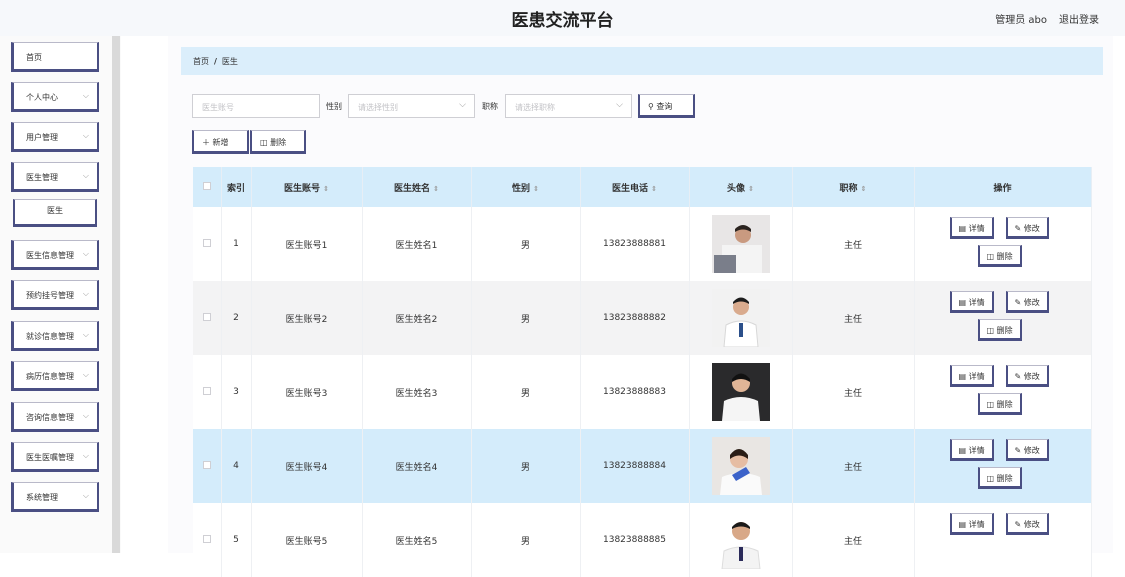 Image resolution: width=1125 pixels, height=577 pixels. I want to click on sidebar-item-profile: 个人中心 ⌵, so click(55, 97).